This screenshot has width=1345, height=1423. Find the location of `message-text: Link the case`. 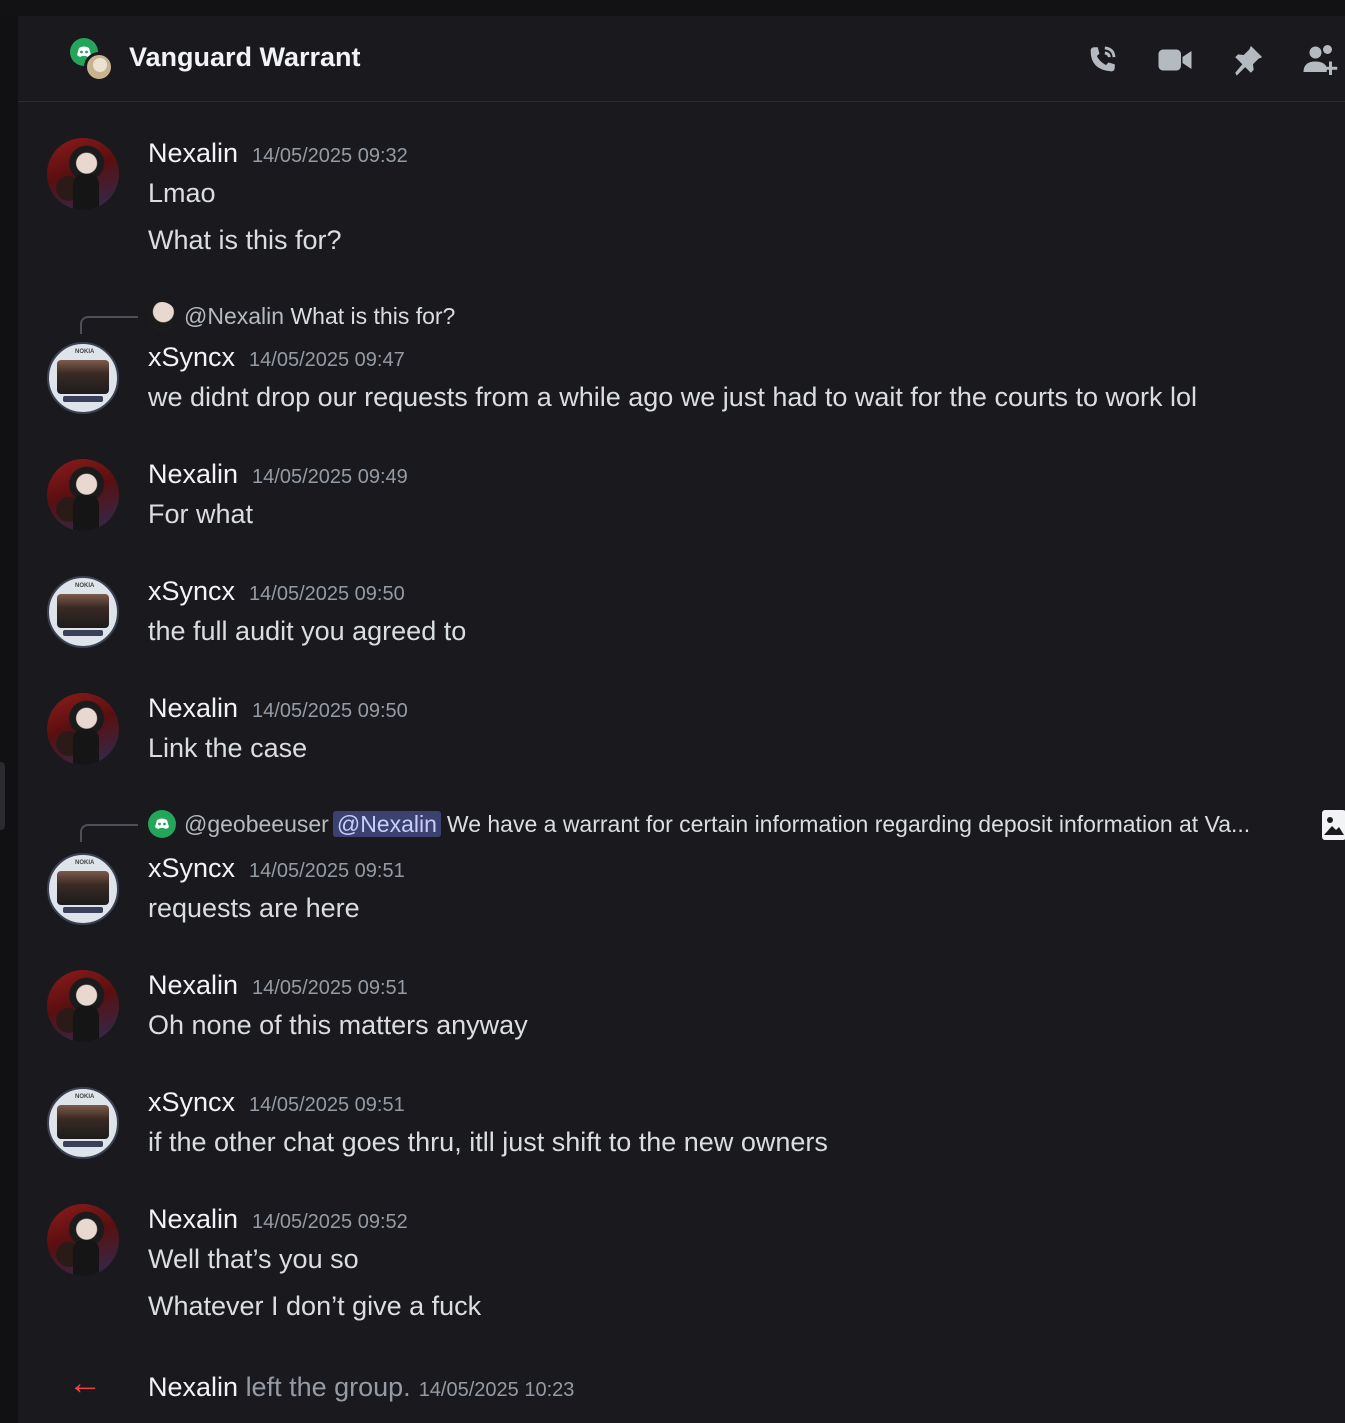

message-text: Link the case is located at coordinates (228, 748).